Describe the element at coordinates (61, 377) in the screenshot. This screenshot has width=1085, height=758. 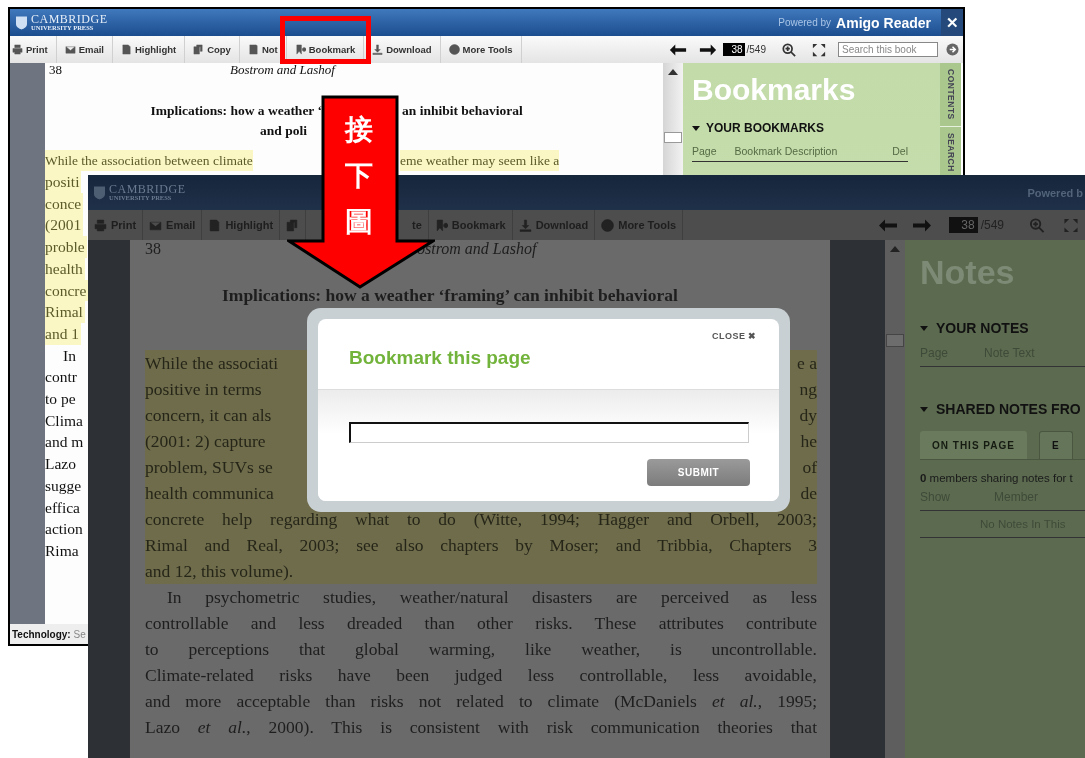
I see `body-text: contr` at that location.